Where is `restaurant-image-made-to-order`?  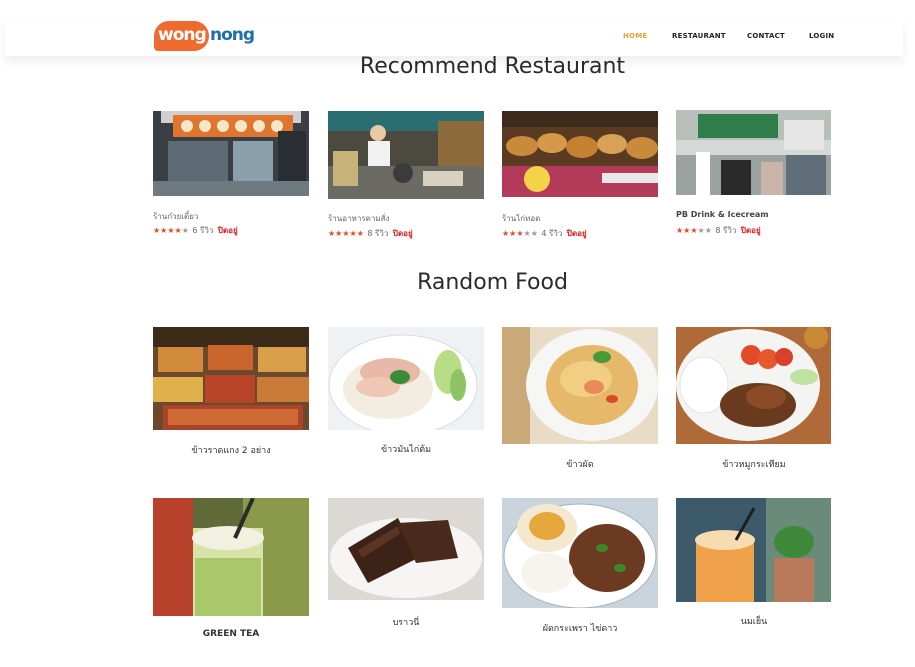 restaurant-image-made-to-order is located at coordinates (406, 155).